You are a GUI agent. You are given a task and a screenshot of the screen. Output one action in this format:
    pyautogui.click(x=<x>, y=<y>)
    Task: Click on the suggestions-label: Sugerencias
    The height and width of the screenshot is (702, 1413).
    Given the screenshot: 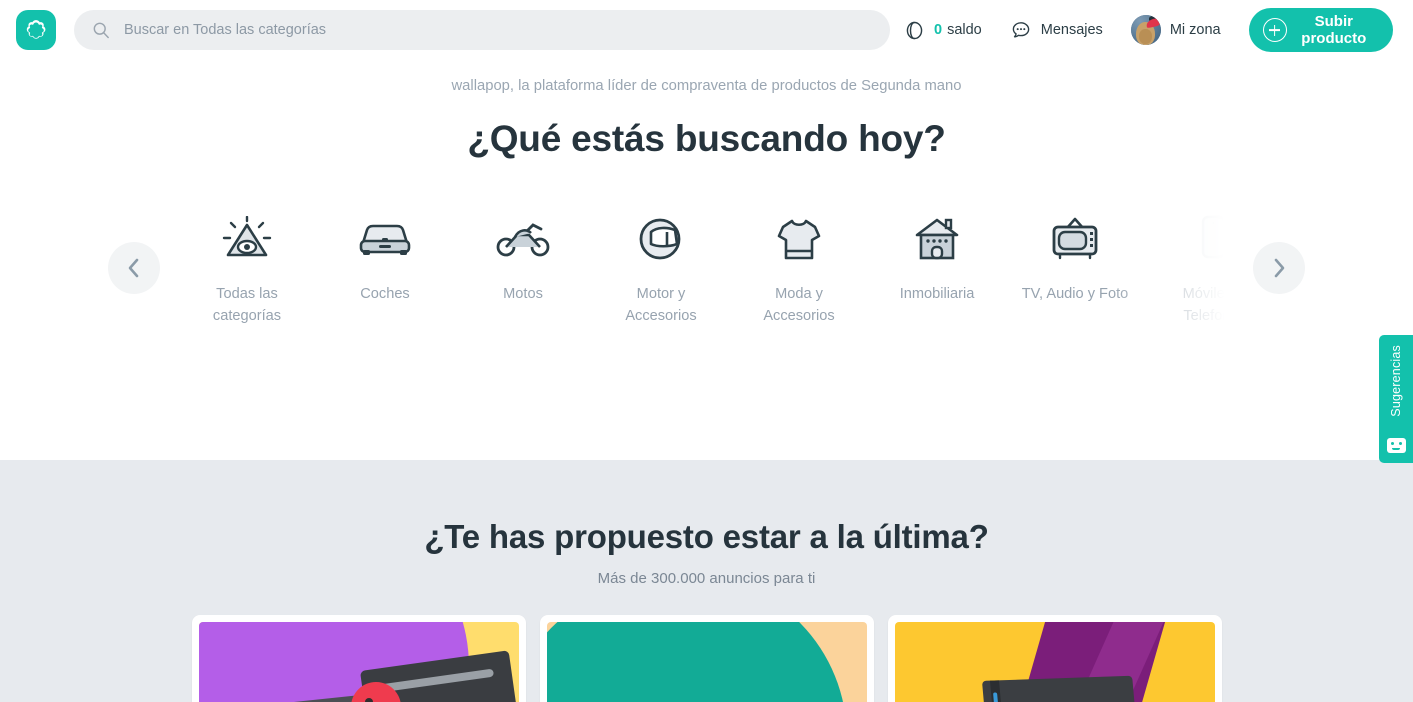 What is the action you would take?
    pyautogui.click(x=1396, y=381)
    